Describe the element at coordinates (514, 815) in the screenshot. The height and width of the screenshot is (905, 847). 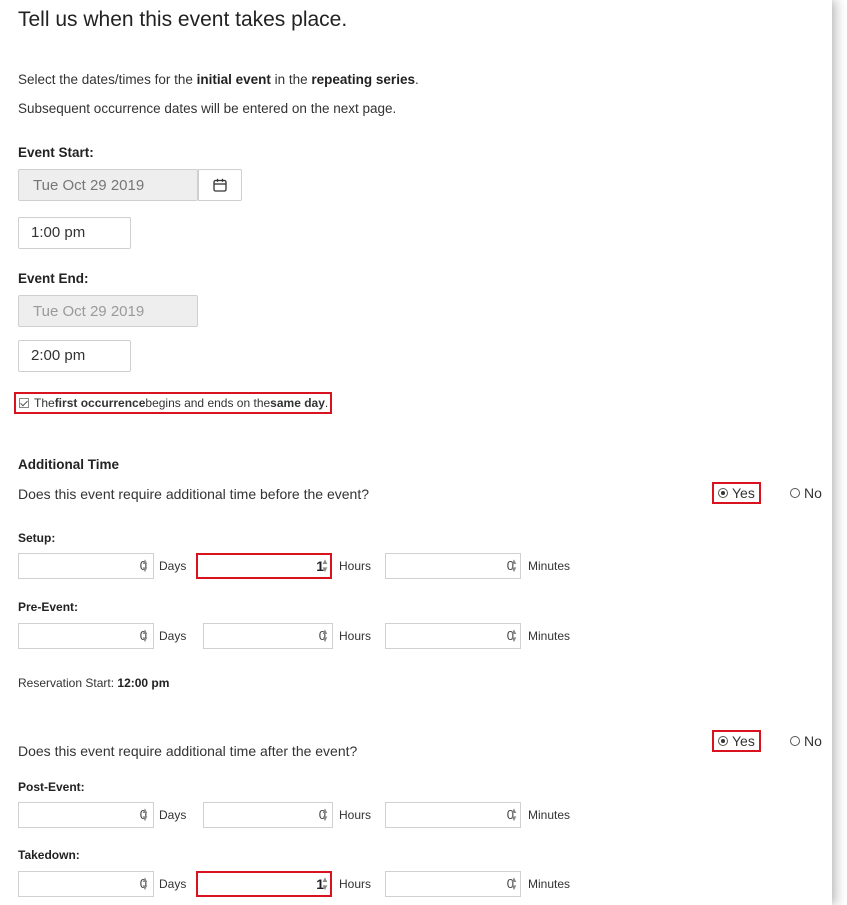
I see `post-event-minutes-stepper: ▲ ▼` at that location.